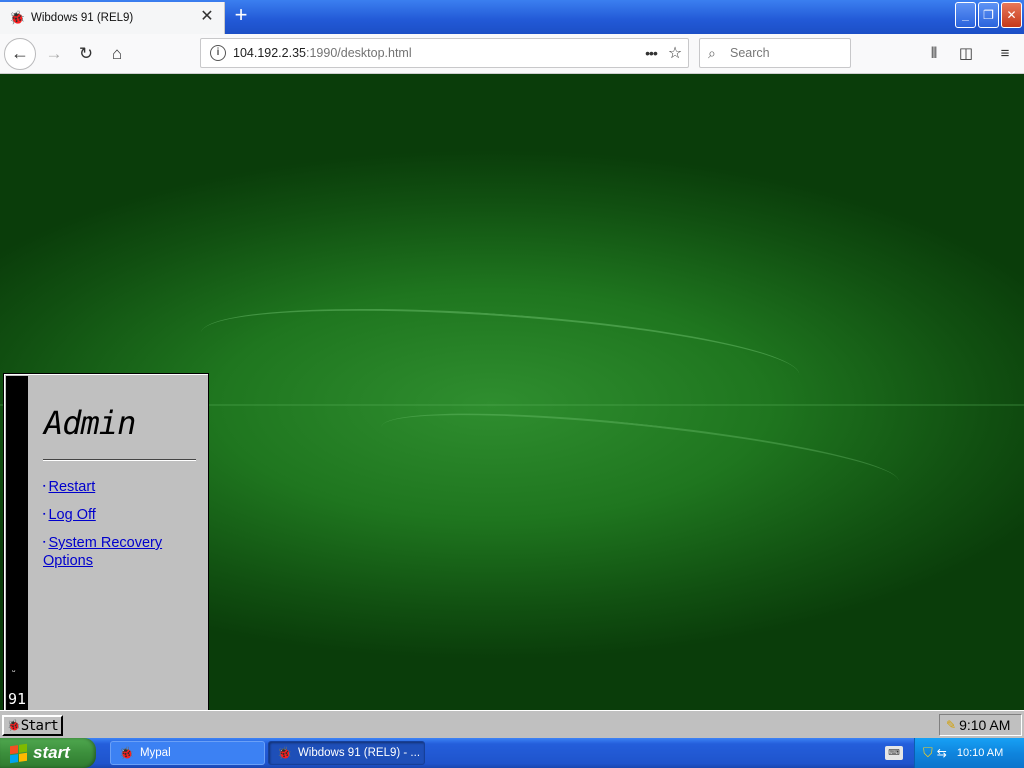 The image size is (1024, 768). What do you see at coordinates (1011, 15) in the screenshot?
I see `close-window-button: ✕` at bounding box center [1011, 15].